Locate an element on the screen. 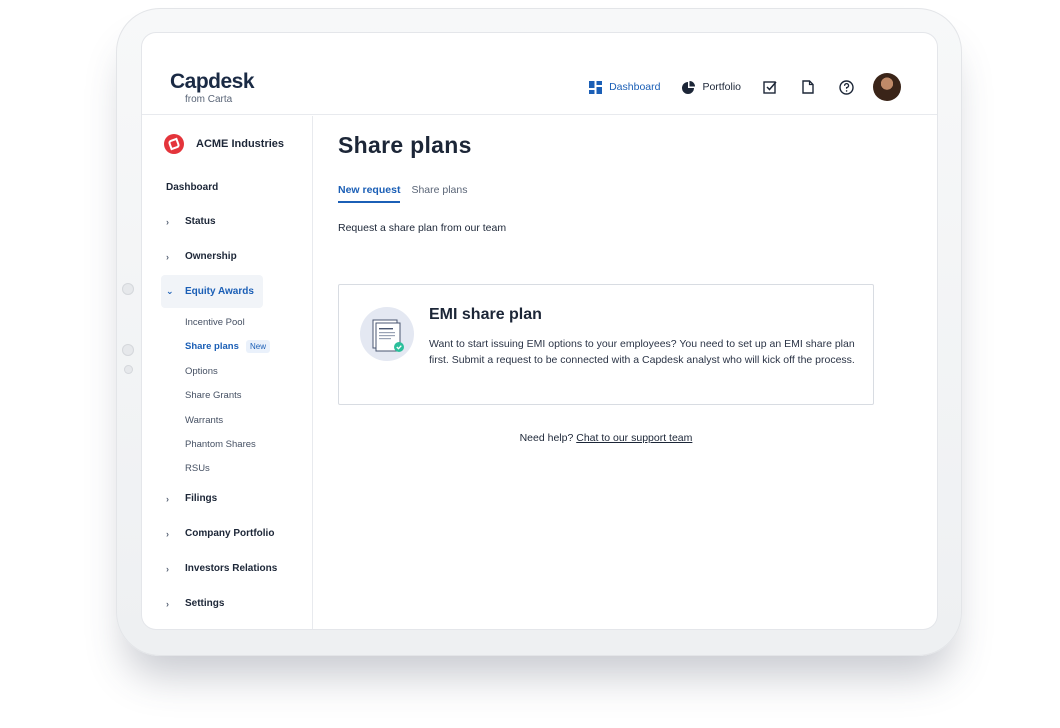 The image size is (1060, 728). sidebar-item-equity-awards: ⌄ Equity Awards is located at coordinates (212, 291).